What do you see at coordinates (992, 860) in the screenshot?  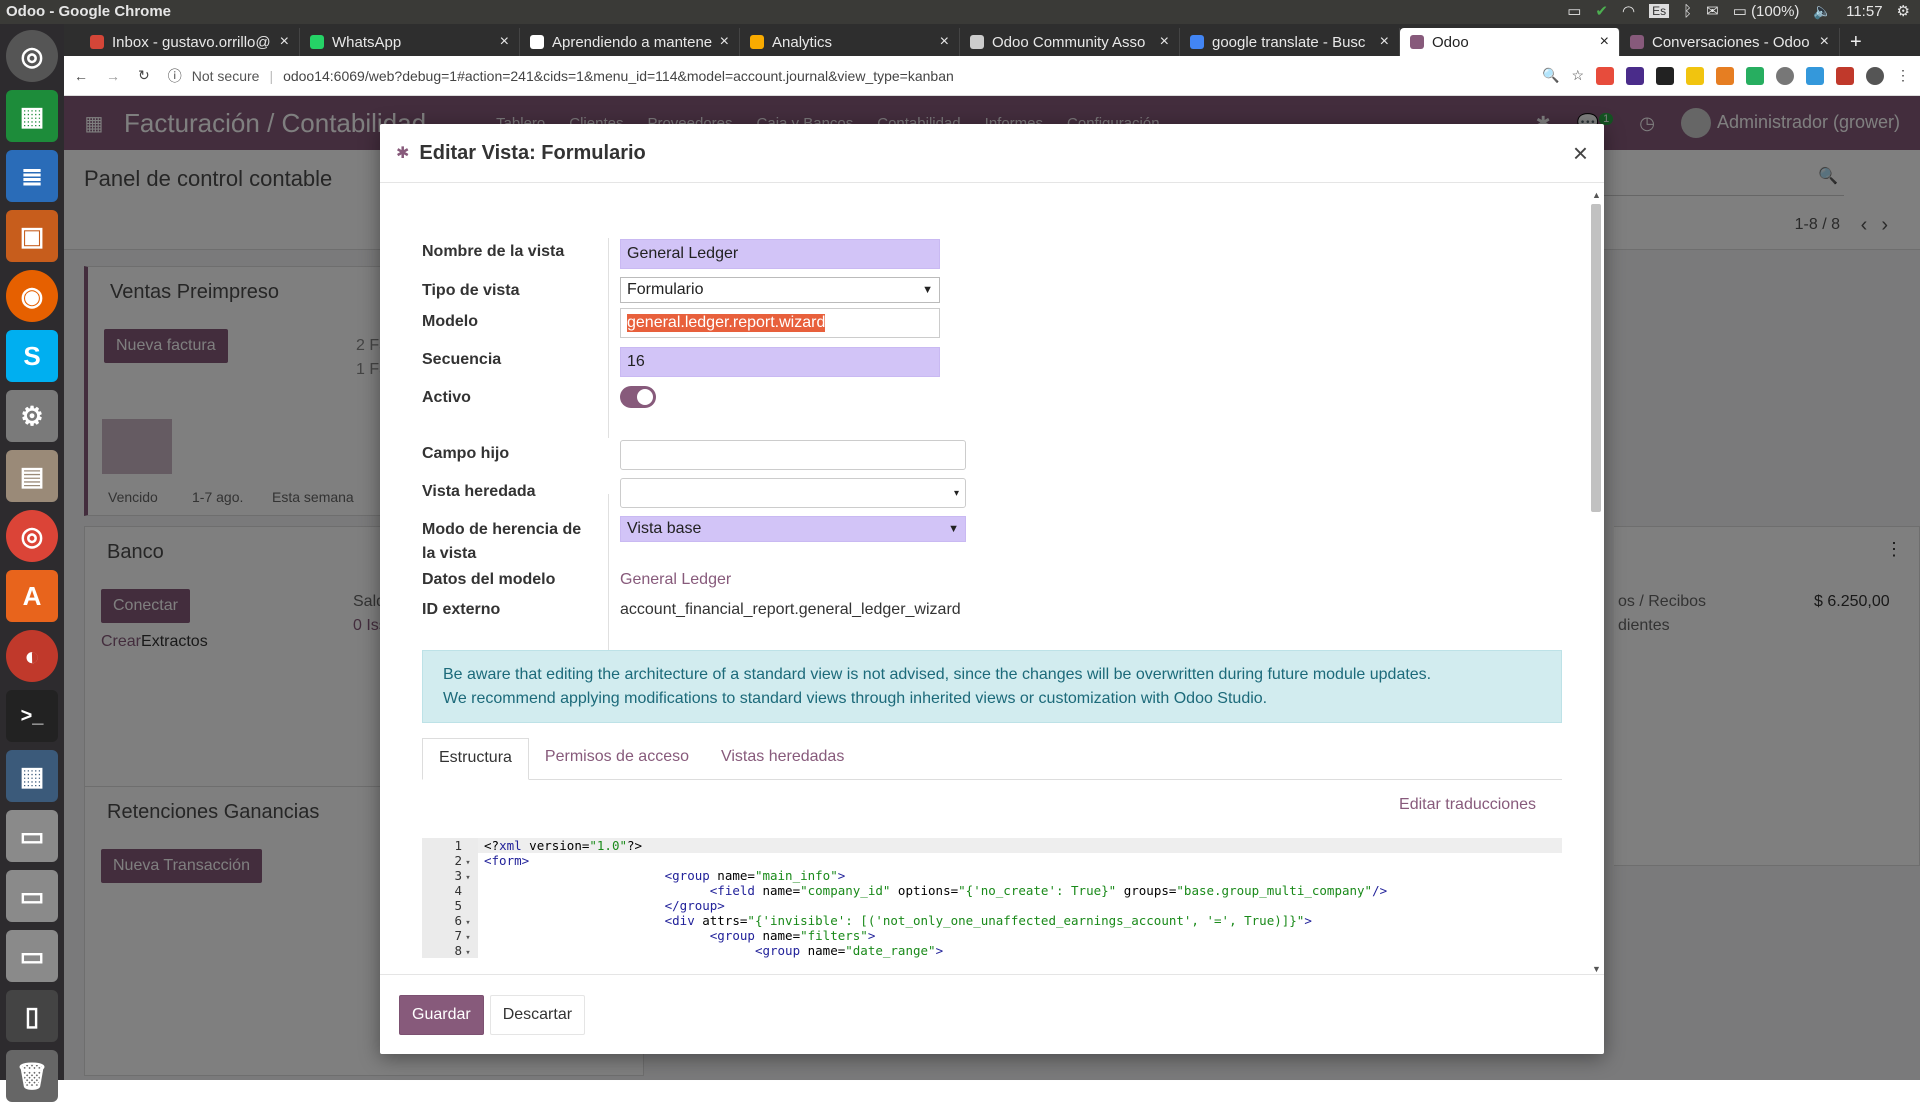 I see `code-line: 2 ▾ <form>` at bounding box center [992, 860].